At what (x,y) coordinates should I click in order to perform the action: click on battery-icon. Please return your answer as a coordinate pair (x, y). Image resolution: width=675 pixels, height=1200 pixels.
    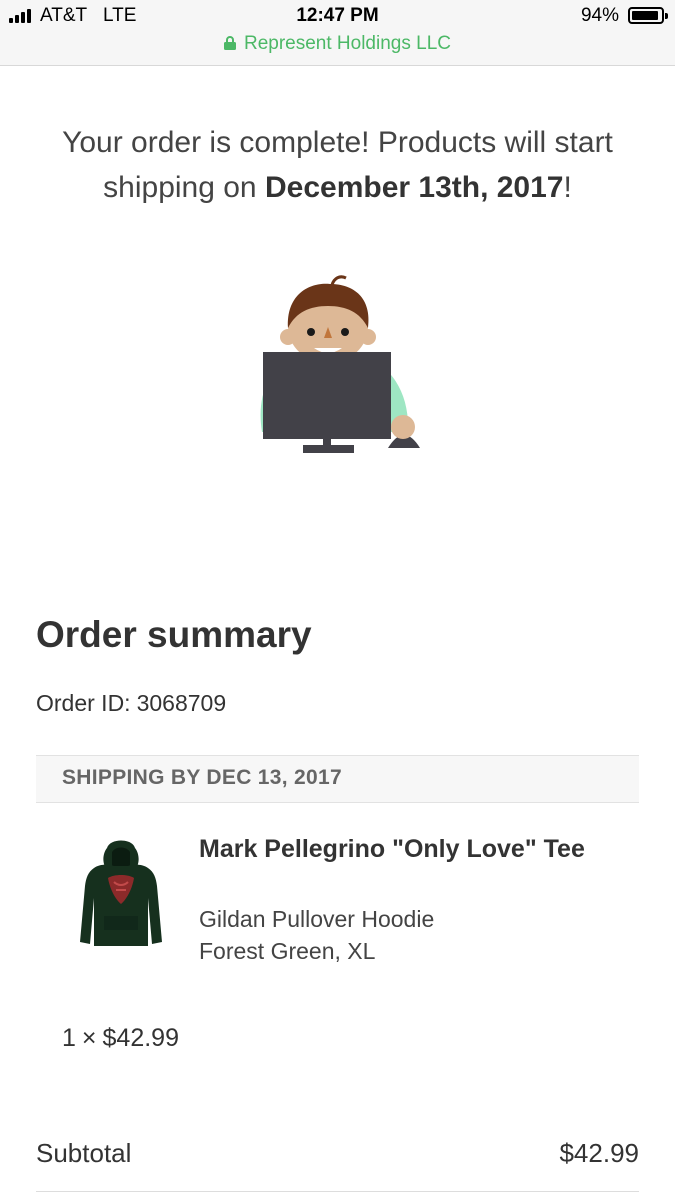
    Looking at the image, I should click on (648, 15).